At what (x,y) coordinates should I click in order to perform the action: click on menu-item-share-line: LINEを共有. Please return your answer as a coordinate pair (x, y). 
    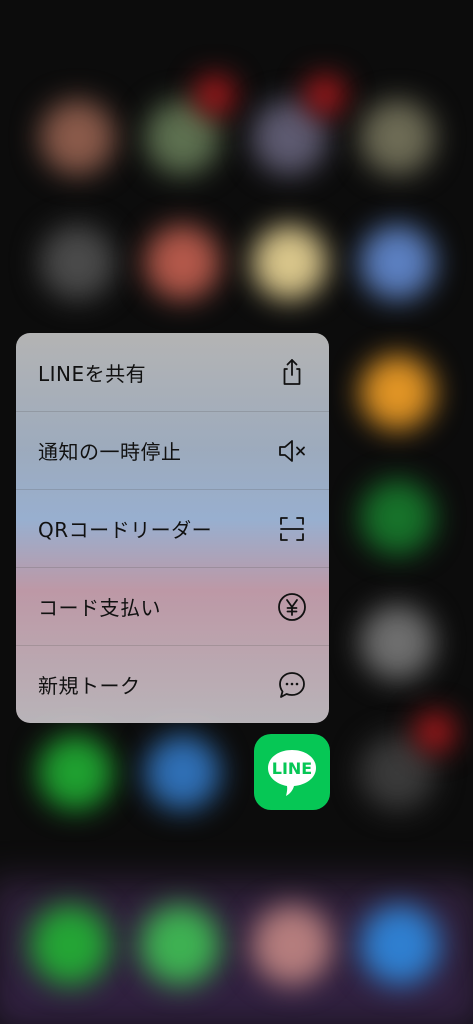
    Looking at the image, I should click on (172, 372).